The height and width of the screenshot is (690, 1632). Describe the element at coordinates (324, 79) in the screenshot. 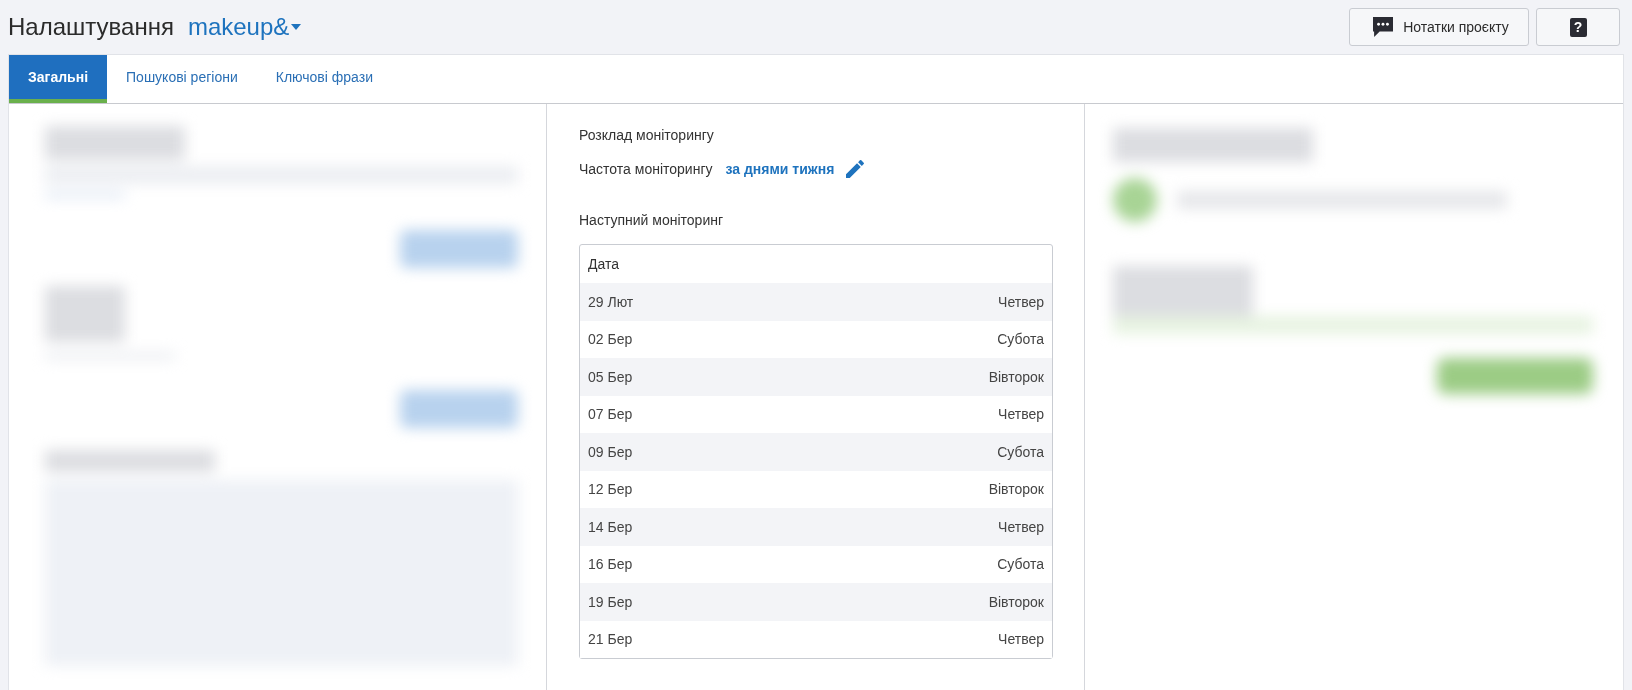

I see `tab: Ключові фрази` at that location.